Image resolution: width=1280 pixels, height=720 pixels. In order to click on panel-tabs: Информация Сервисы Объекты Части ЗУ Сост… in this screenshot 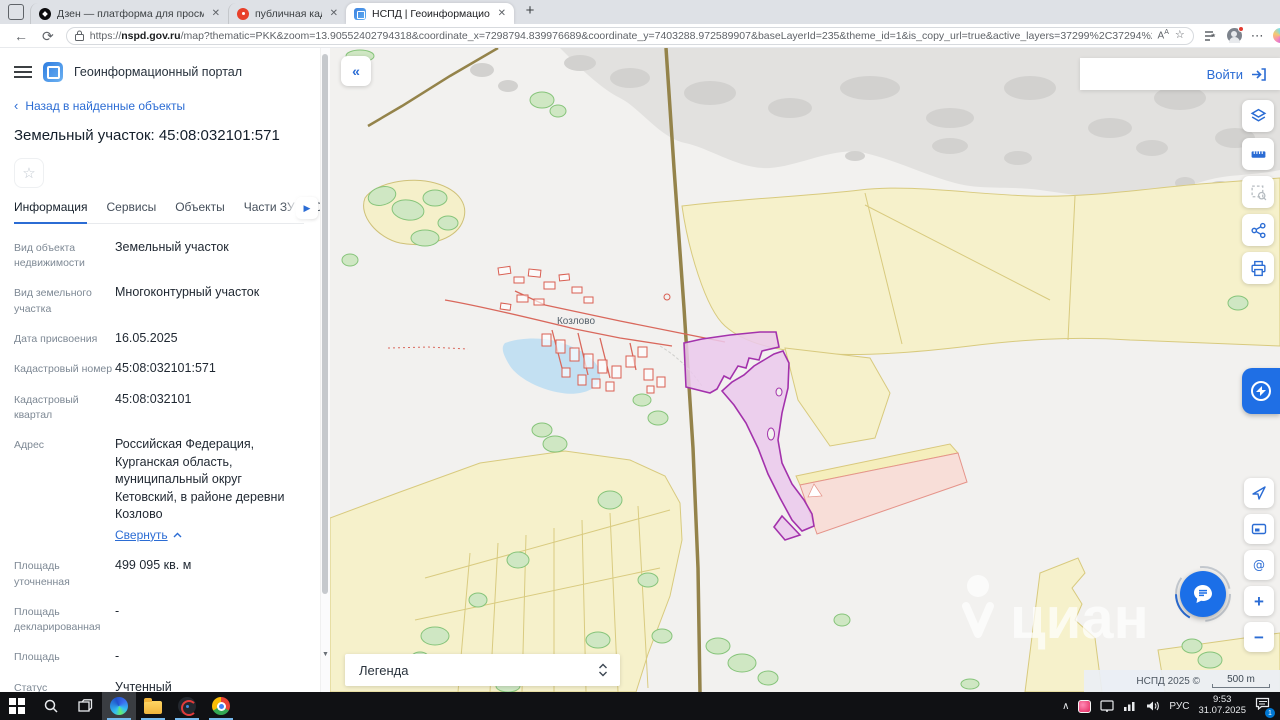, I will do `click(172, 210)`.